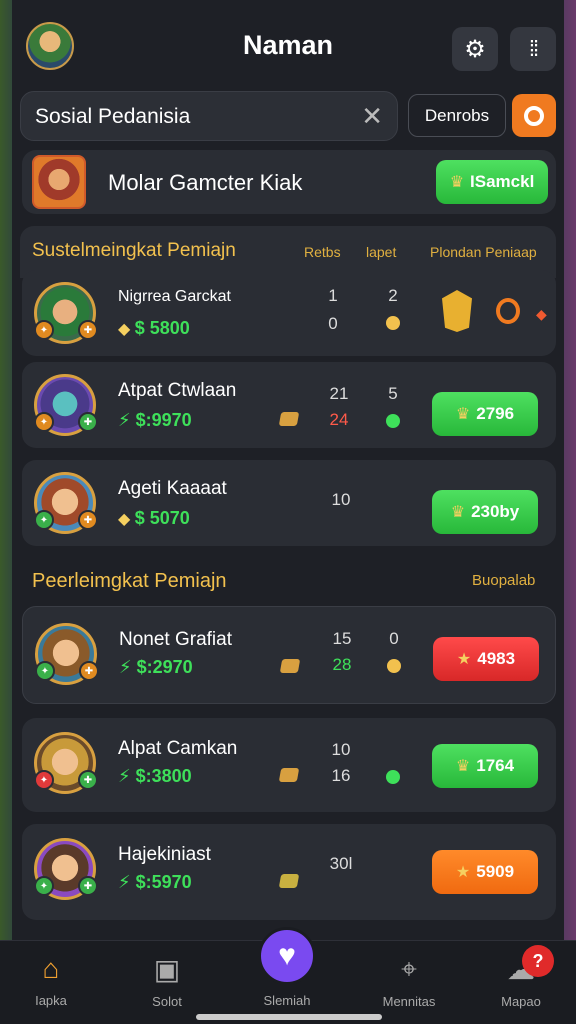 The height and width of the screenshot is (1024, 576). Describe the element at coordinates (496, 658) in the screenshot. I see `claim-button-label: 4983` at that location.